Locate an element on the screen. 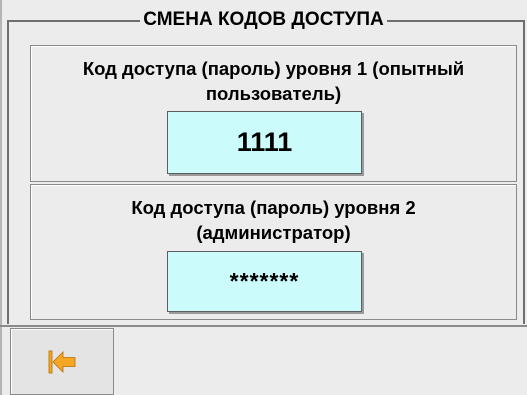  group-title-text: СМЕНА КОДОВ ДОСТУПА is located at coordinates (263, 19).